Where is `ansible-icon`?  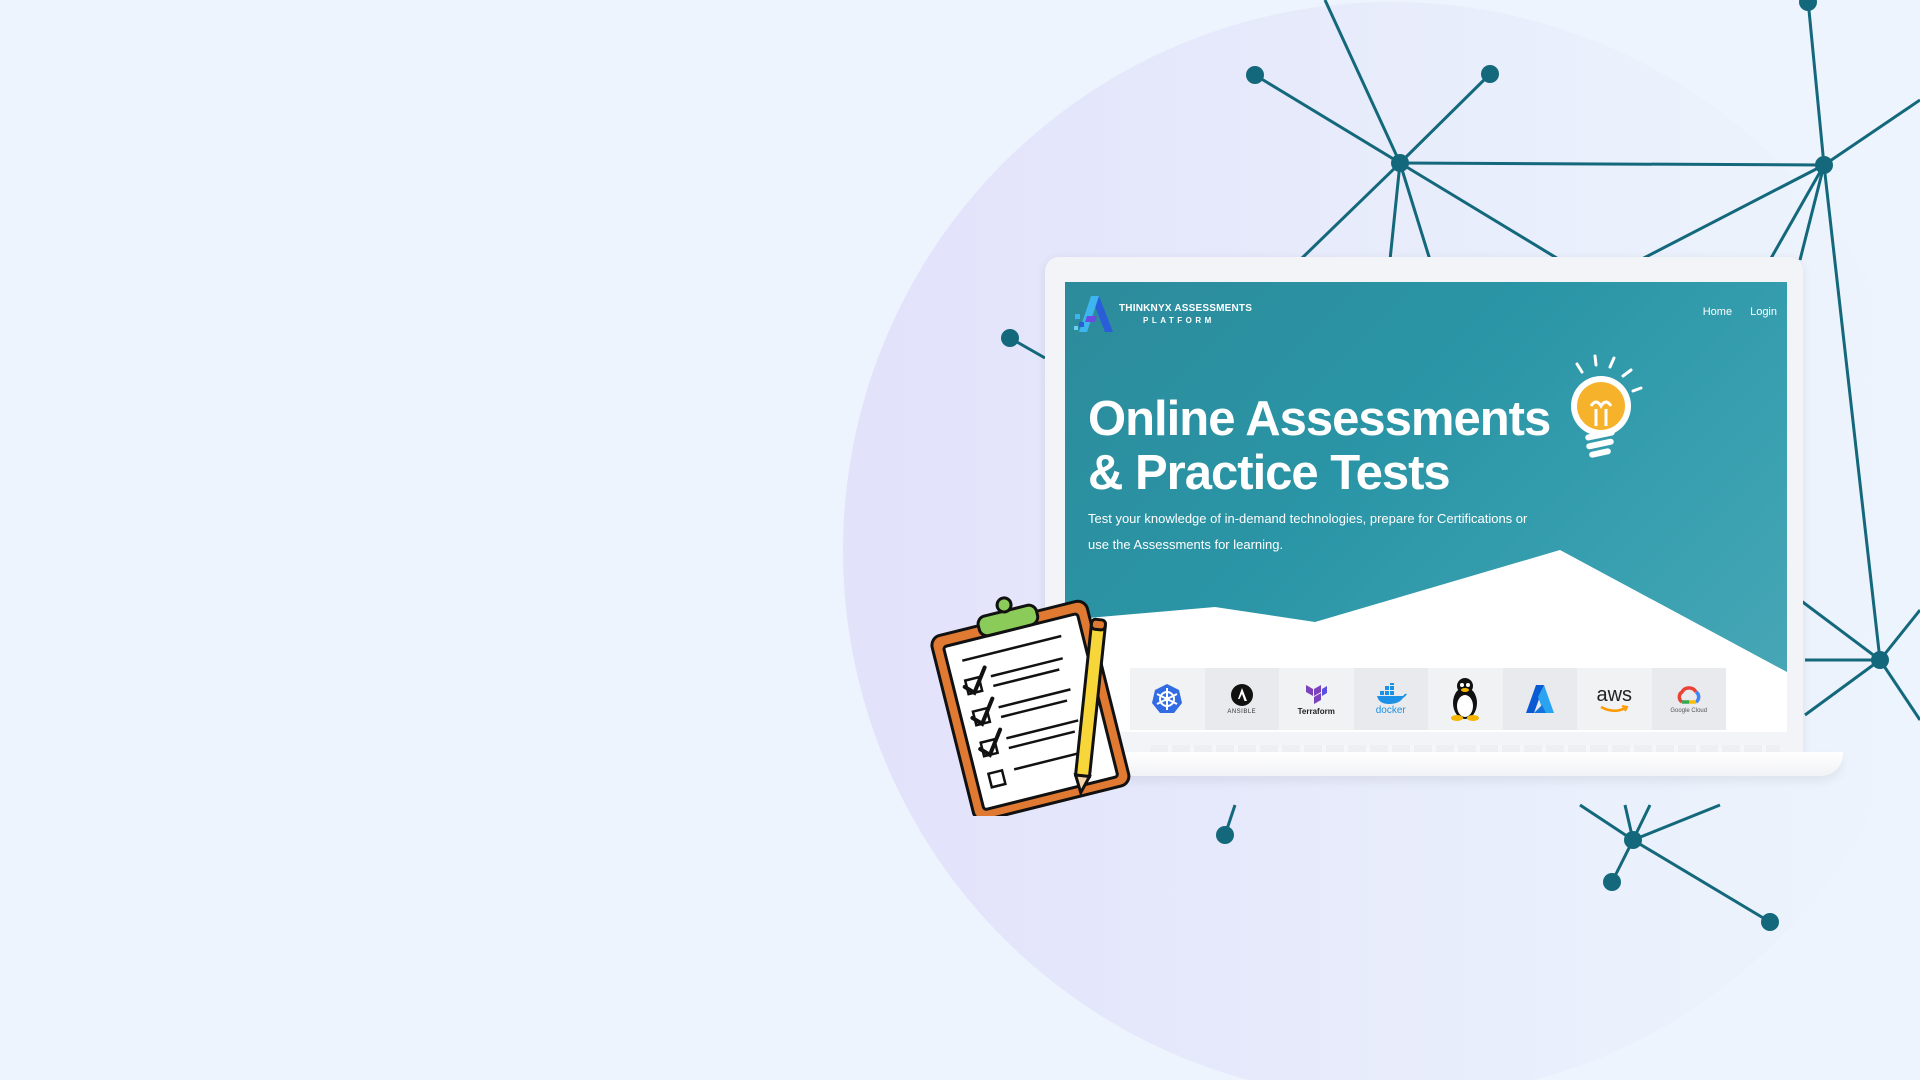
ansible-icon is located at coordinates (1241, 695).